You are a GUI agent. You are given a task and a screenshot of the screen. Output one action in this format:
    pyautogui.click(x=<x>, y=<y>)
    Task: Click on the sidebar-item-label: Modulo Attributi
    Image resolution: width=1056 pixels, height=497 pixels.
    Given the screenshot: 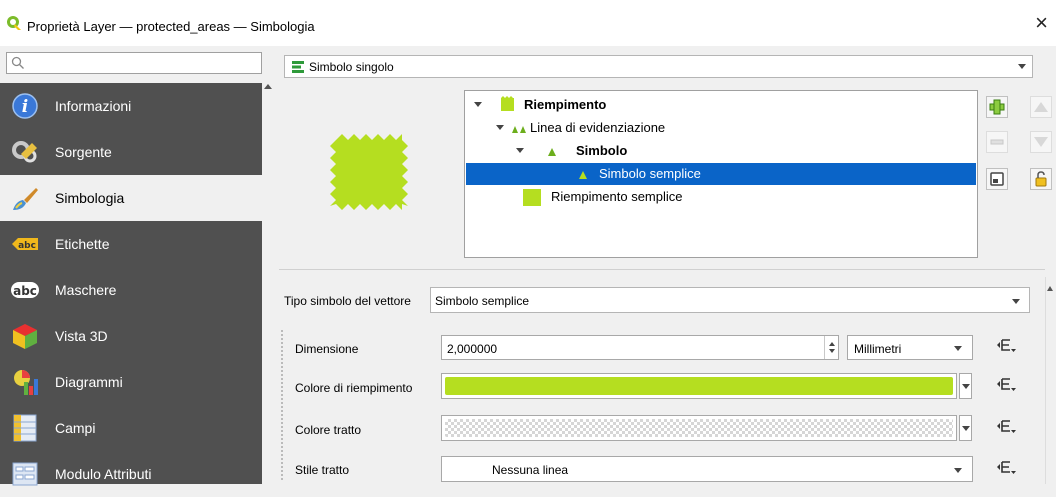 What is the action you would take?
    pyautogui.click(x=103, y=474)
    